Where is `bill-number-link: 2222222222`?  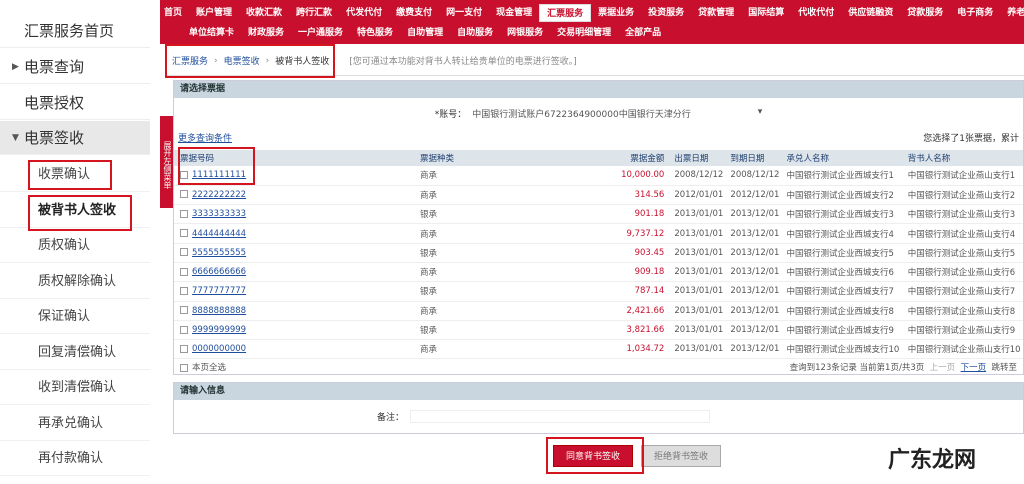
bill-number-link: 2222222222 is located at coordinates (219, 195).